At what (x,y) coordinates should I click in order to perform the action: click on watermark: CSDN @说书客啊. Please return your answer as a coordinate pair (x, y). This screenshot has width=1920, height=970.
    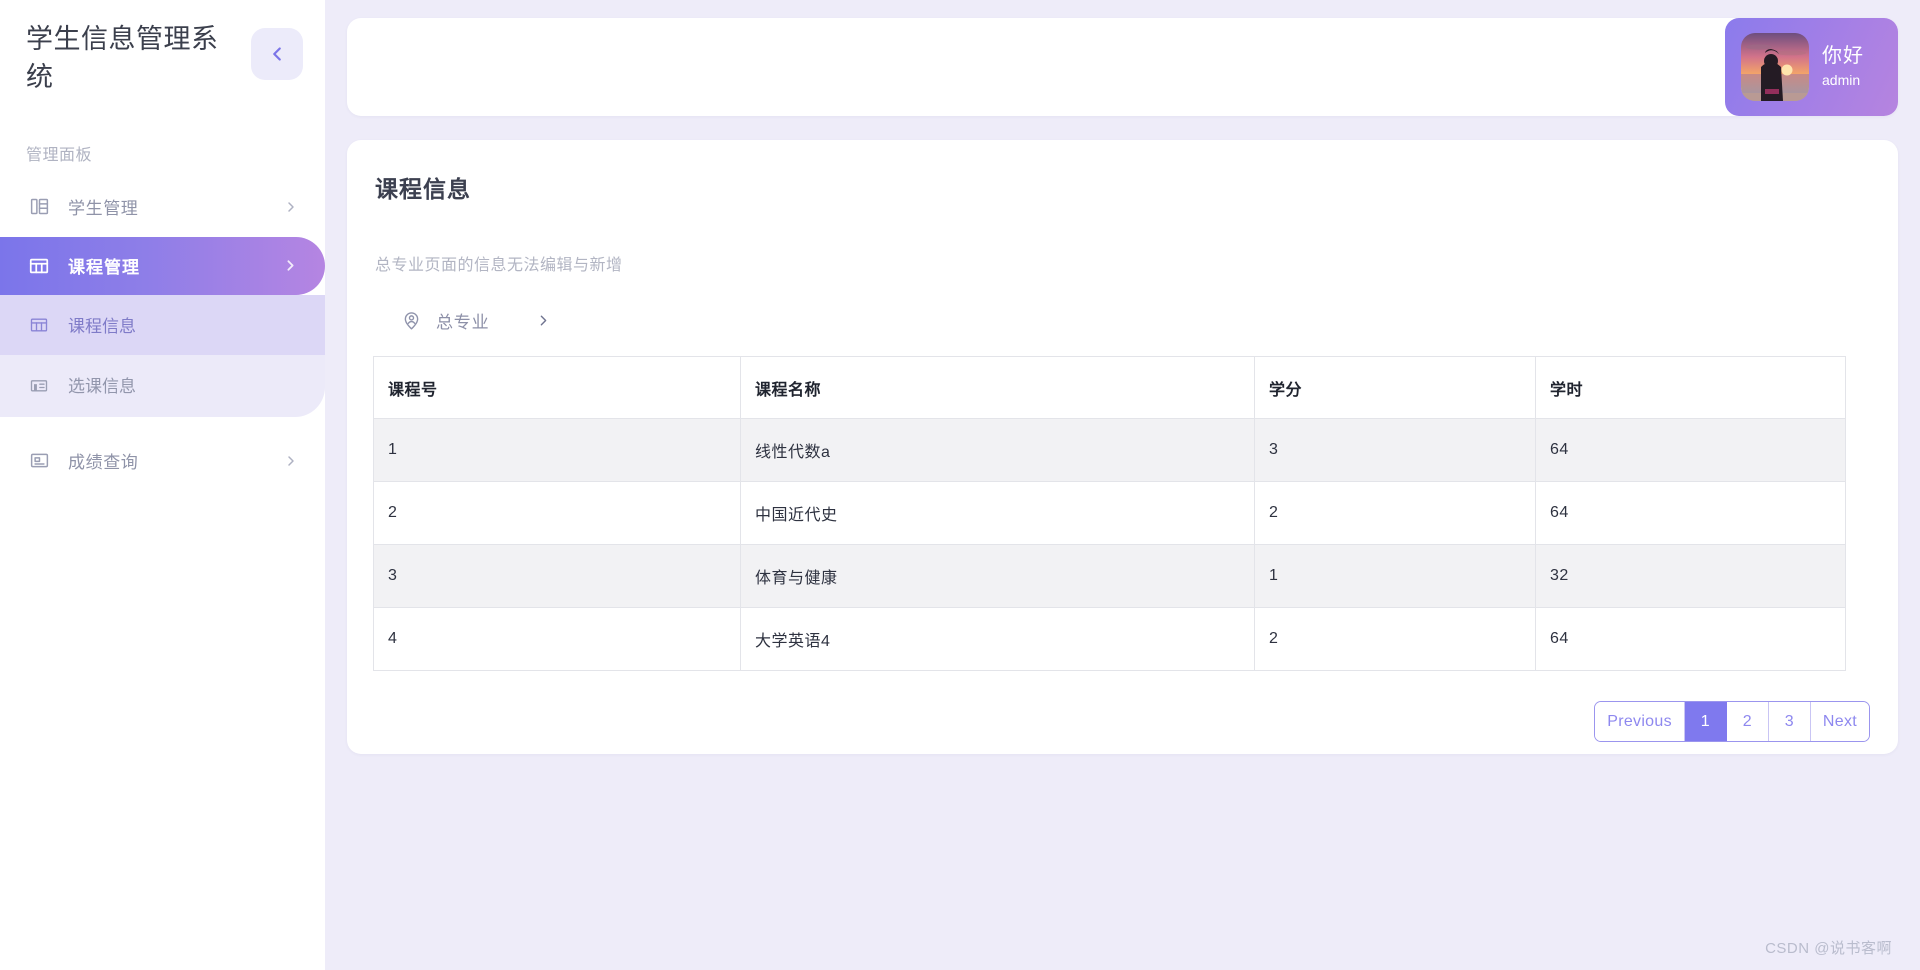
    Looking at the image, I should click on (1828, 948).